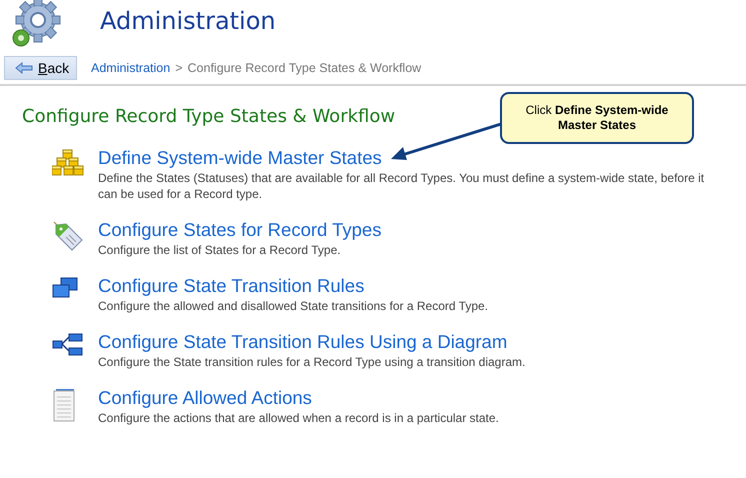 The image size is (746, 478). Describe the element at coordinates (299, 418) in the screenshot. I see `item-description: Configure the actions that are allowed when a record is in a particular state.` at that location.